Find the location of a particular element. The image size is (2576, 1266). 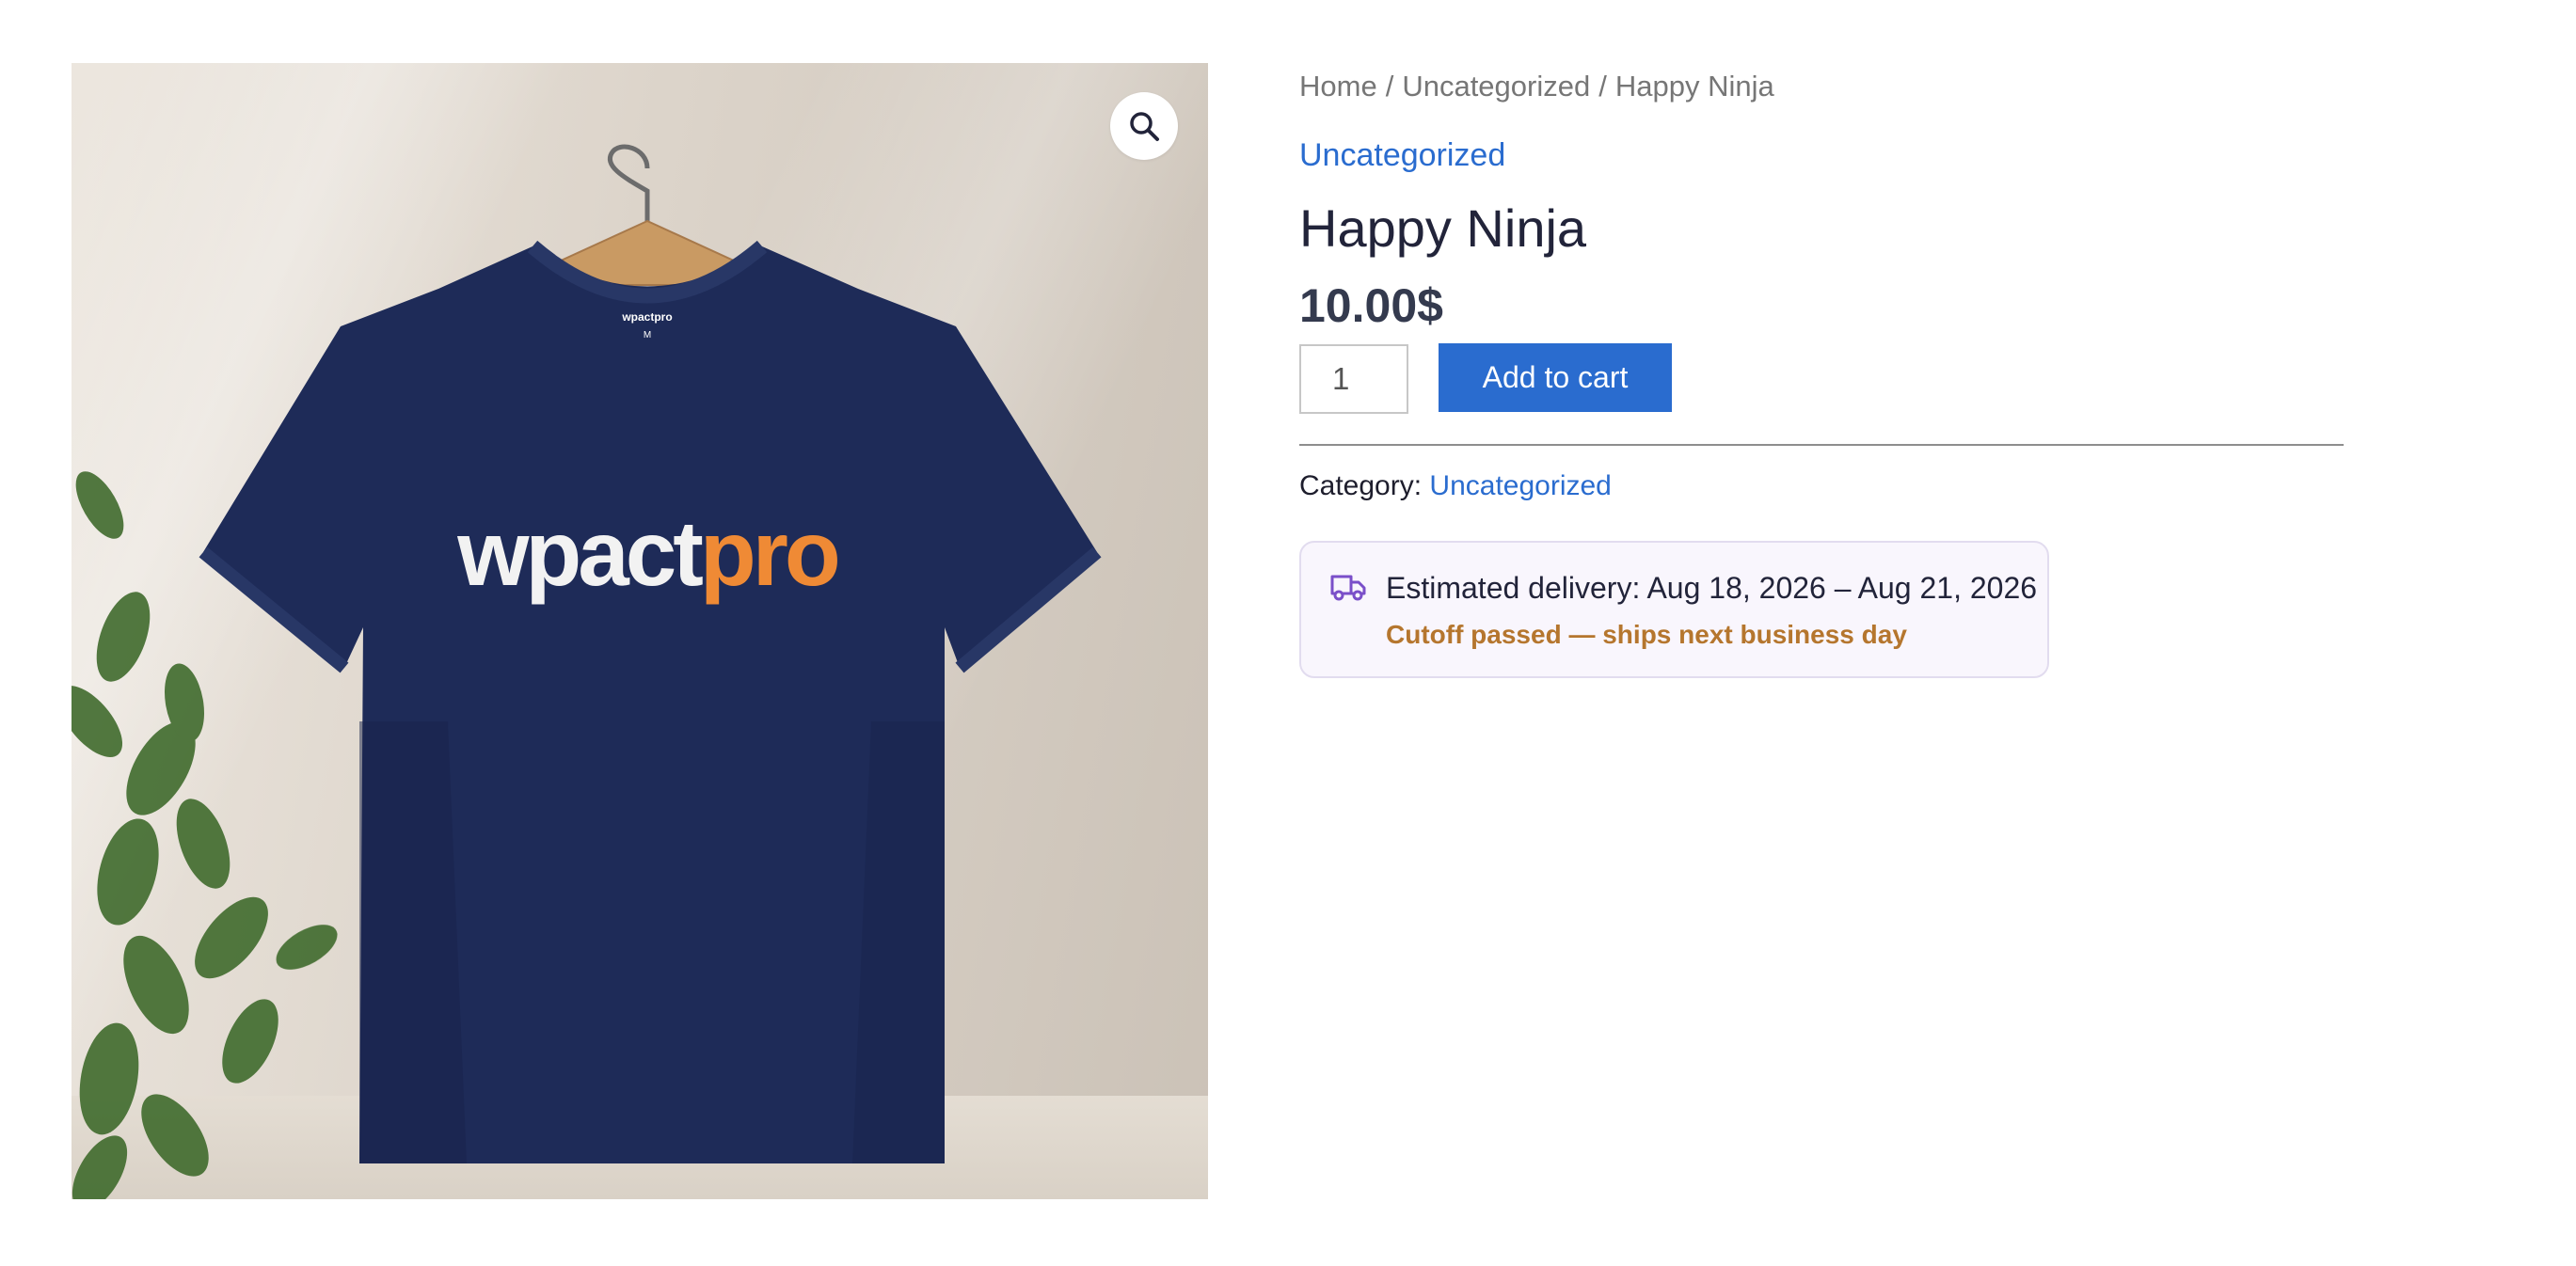

category-label: Category: is located at coordinates (1361, 485).